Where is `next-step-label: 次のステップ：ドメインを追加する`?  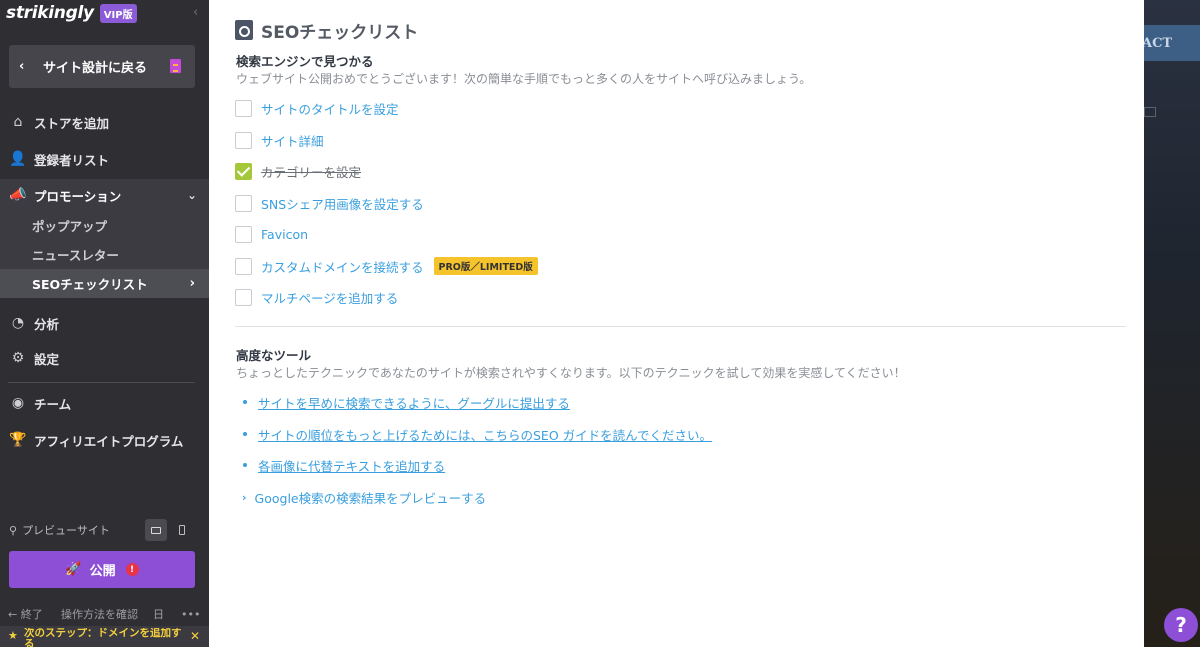 next-step-label: 次のステップ：ドメインを追加する is located at coordinates (103, 637).